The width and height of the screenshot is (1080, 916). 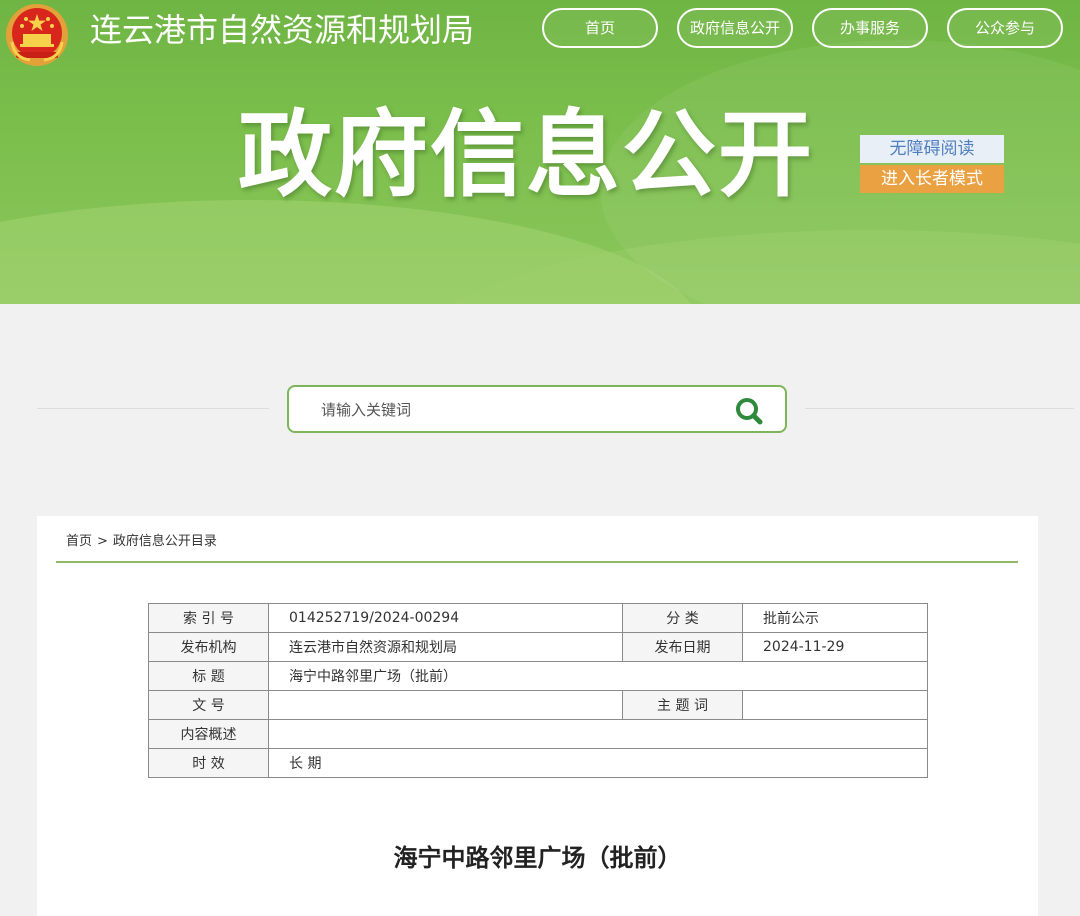 I want to click on index-number-label: 索 引 号, so click(x=208, y=618).